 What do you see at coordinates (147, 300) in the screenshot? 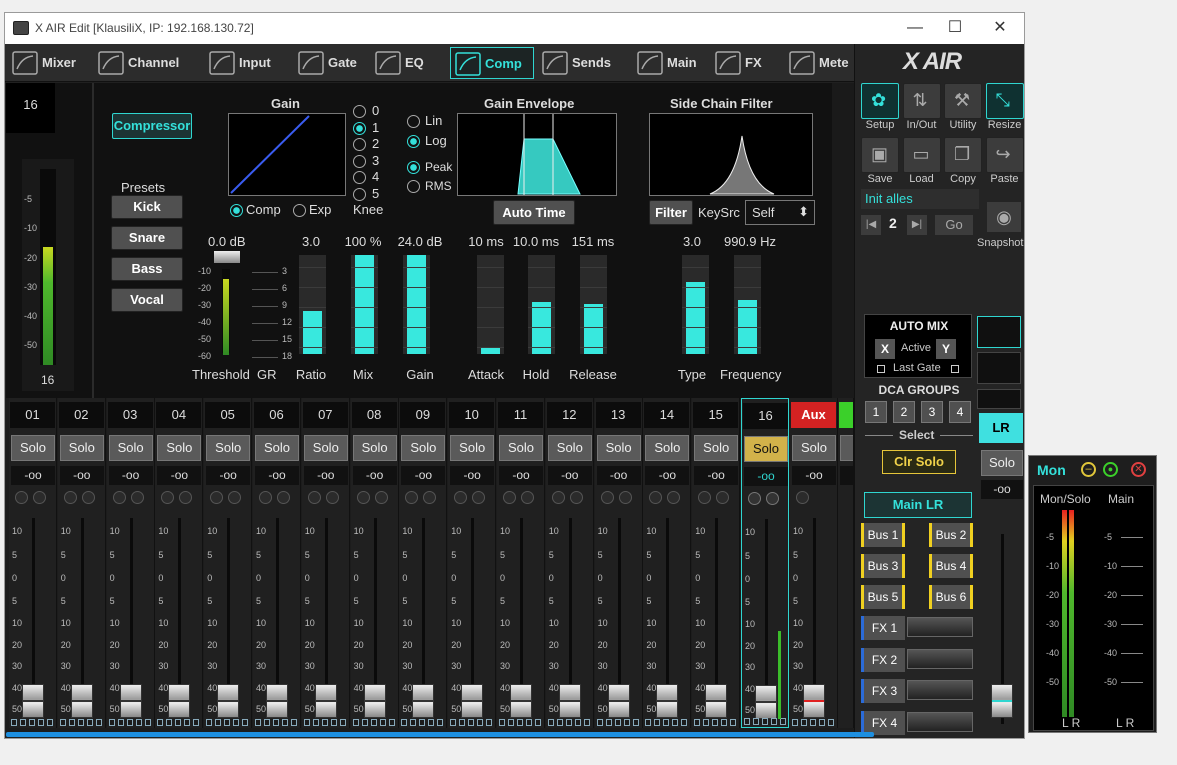
I see `preset-vocal-button: Vocal` at bounding box center [147, 300].